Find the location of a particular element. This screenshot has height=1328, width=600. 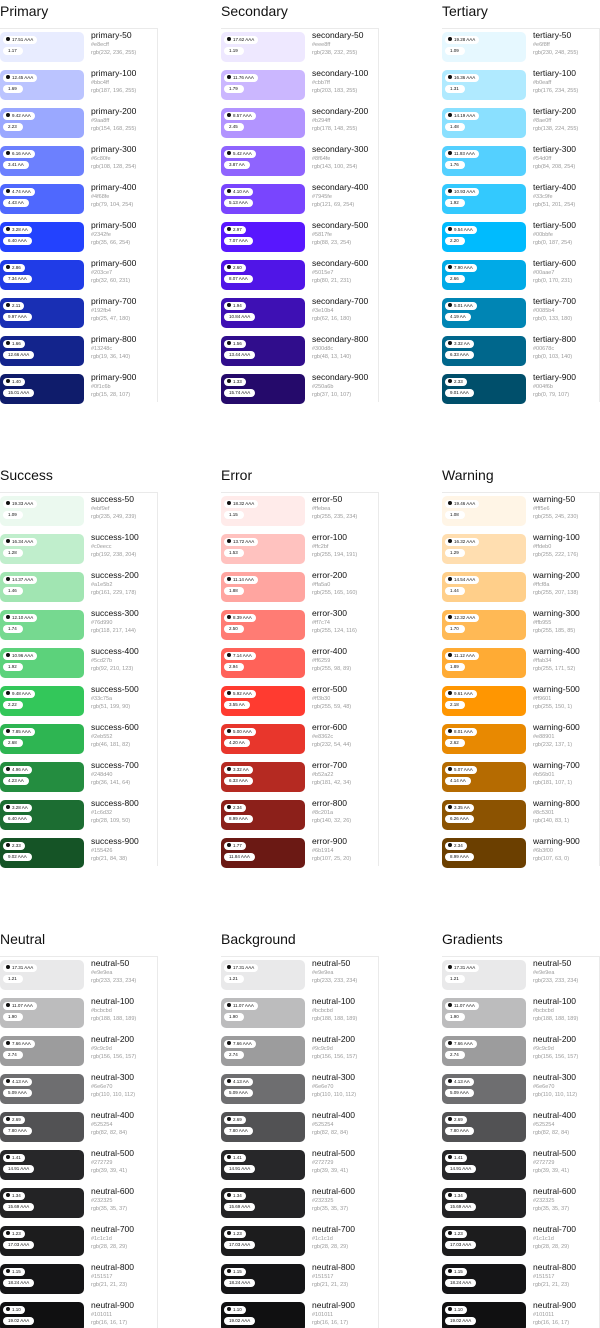

color-name: neutral-400 is located at coordinates (113, 1115).